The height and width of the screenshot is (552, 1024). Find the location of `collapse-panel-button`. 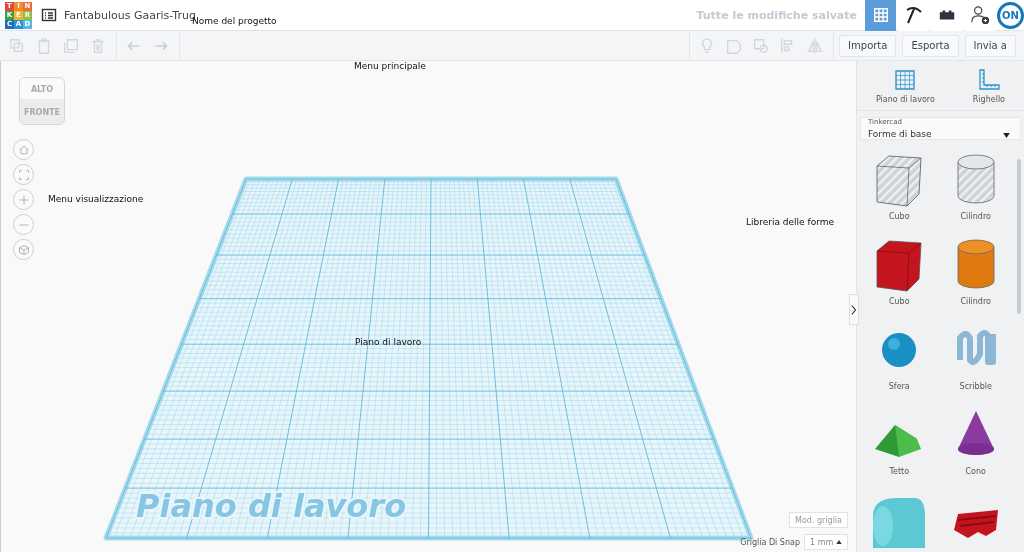

collapse-panel-button is located at coordinates (854, 309).